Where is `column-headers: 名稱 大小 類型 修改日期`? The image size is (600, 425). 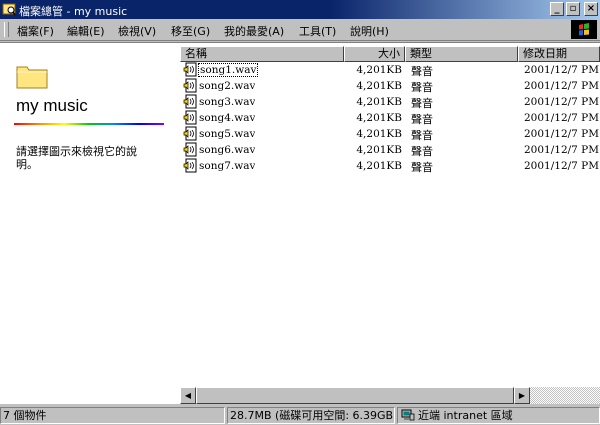
column-headers: 名稱 大小 類型 修改日期 is located at coordinates (390, 54).